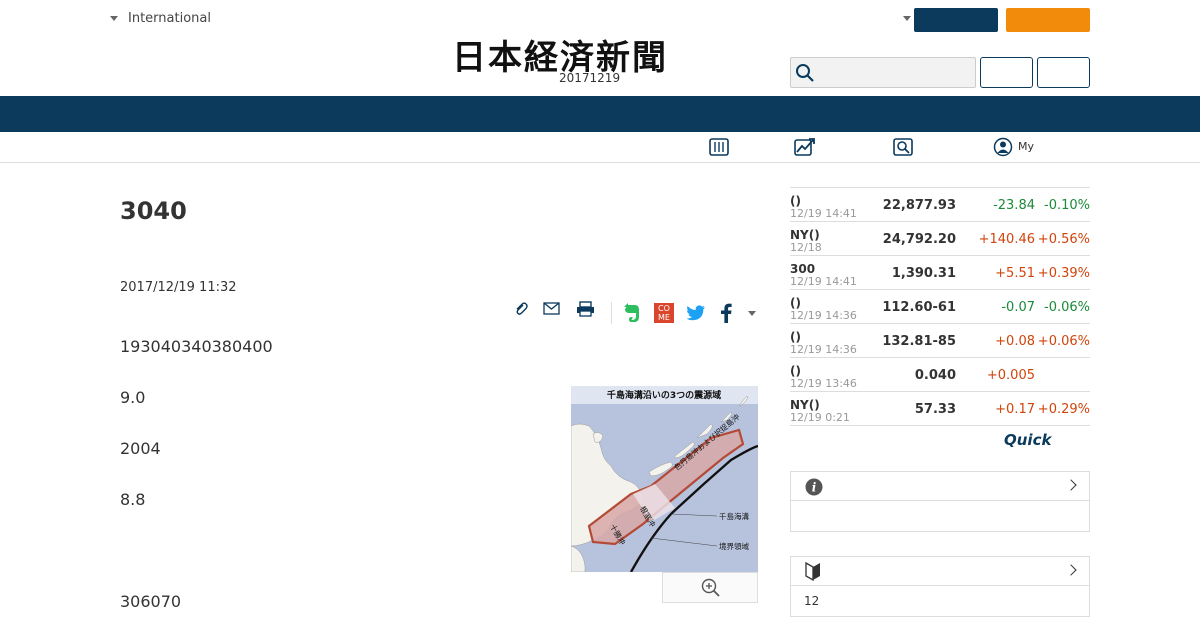 The image size is (1200, 630). I want to click on search-input, so click(883, 72).